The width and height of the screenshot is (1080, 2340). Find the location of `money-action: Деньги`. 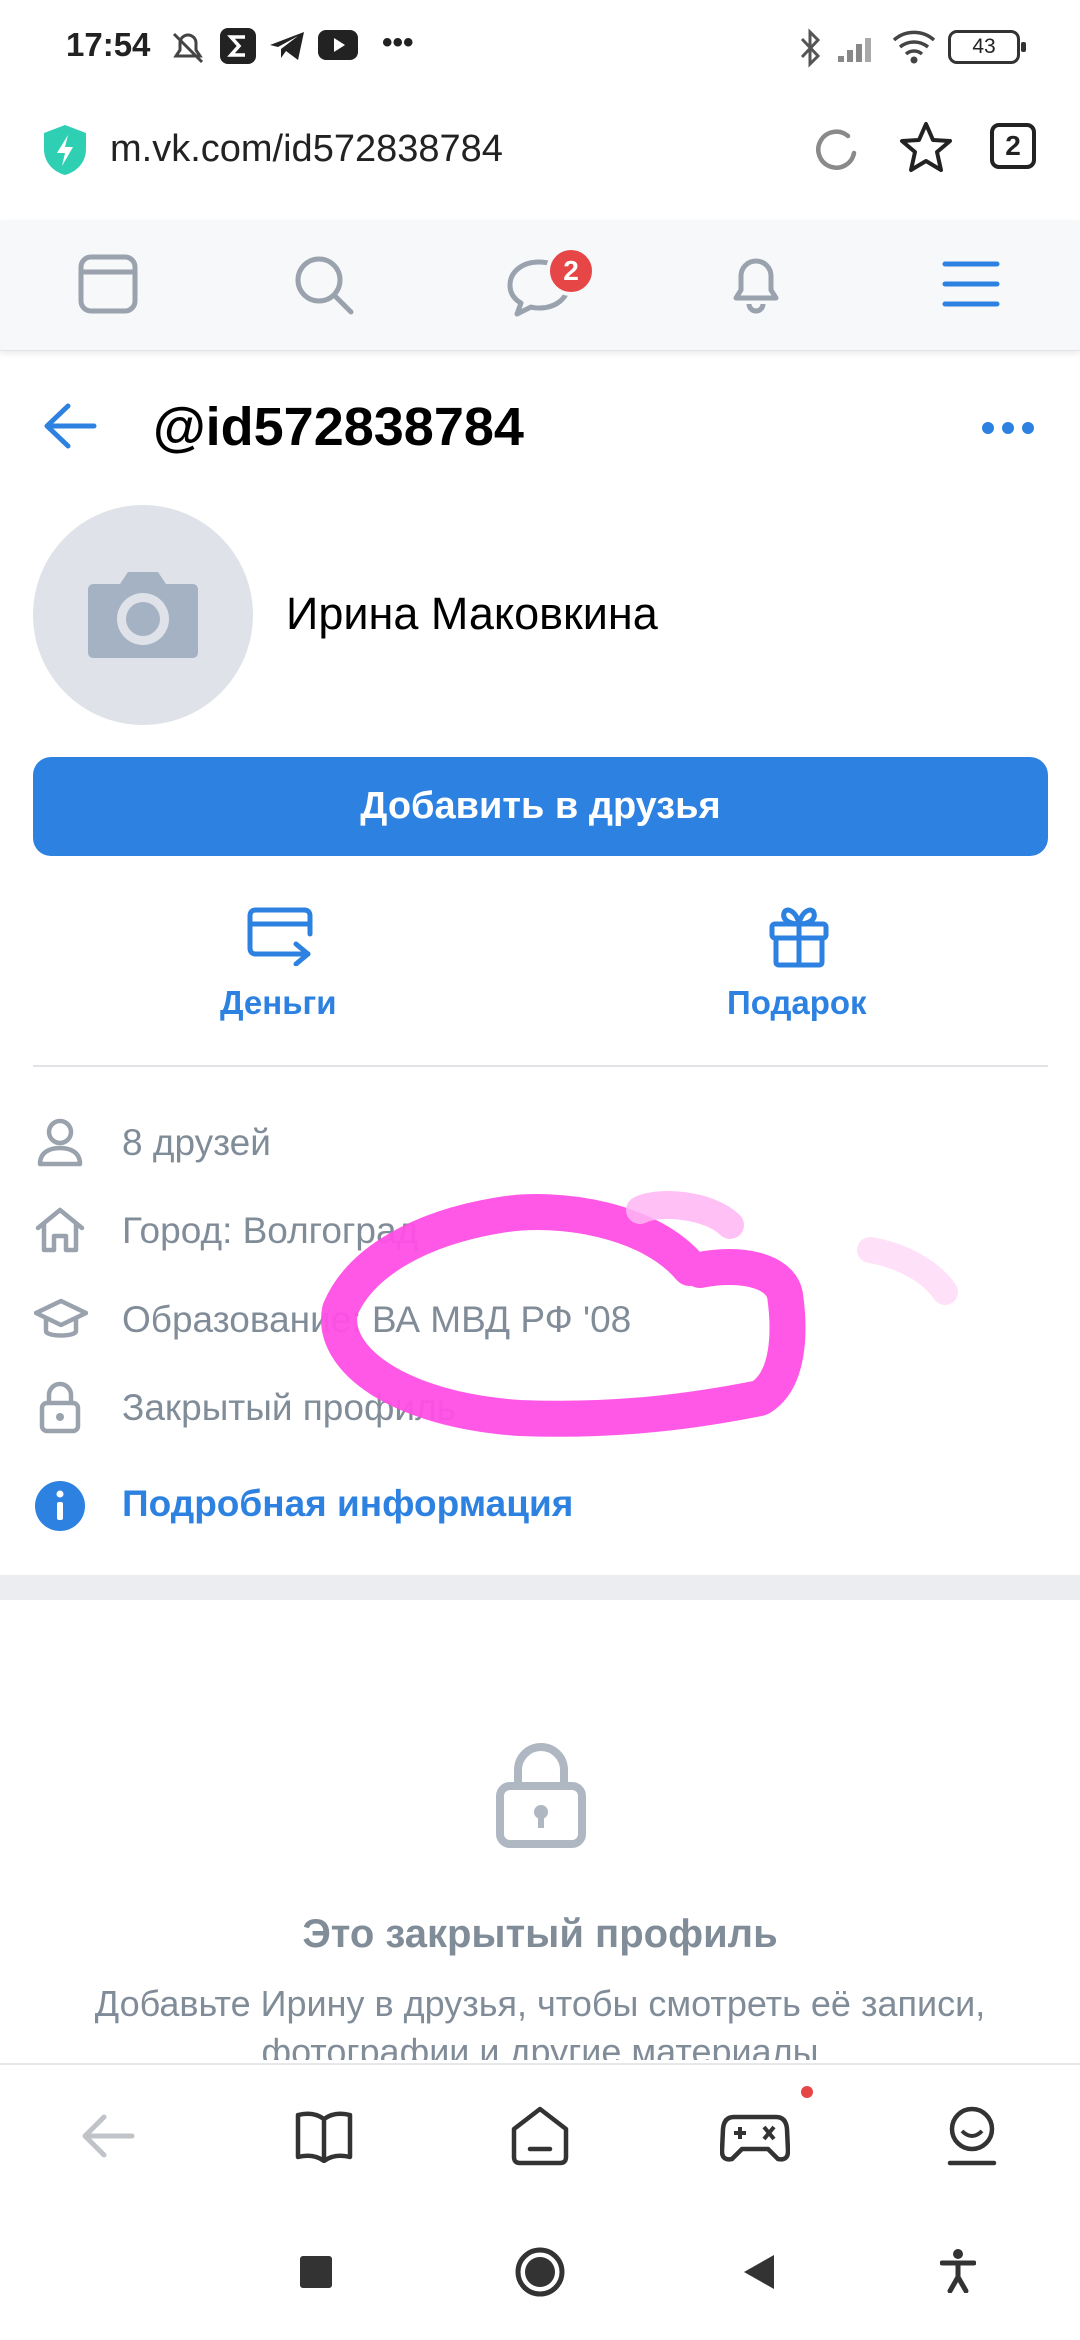

money-action: Деньги is located at coordinates (280, 965).